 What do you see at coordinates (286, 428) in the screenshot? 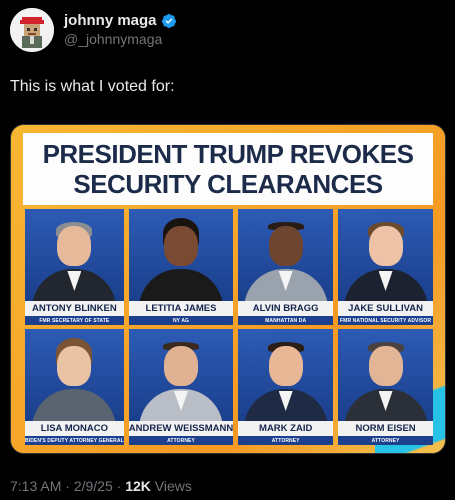
I see `person-name: MARK ZAID` at bounding box center [286, 428].